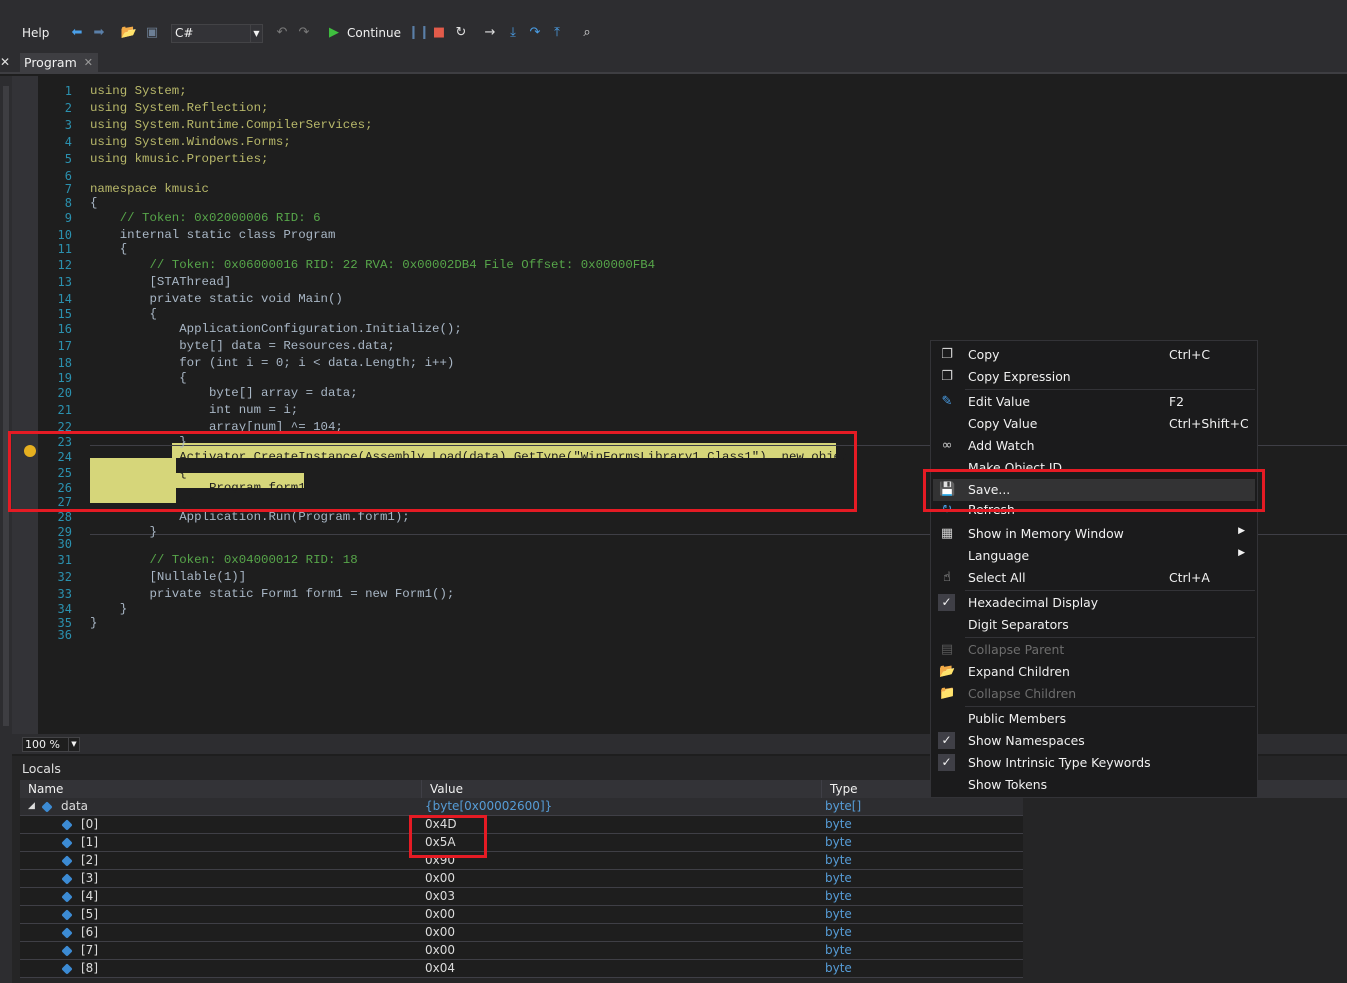 The image size is (1347, 983). What do you see at coordinates (221, 789) in the screenshot?
I see `column-header-name: Name` at bounding box center [221, 789].